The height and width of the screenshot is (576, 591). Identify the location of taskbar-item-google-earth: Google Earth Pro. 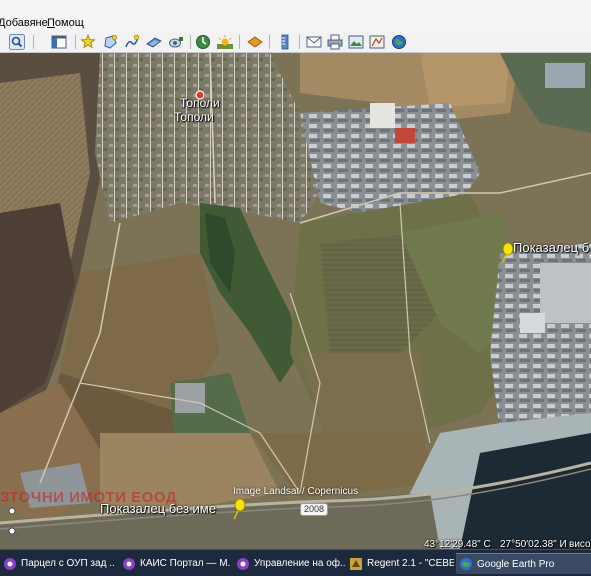
(523, 563).